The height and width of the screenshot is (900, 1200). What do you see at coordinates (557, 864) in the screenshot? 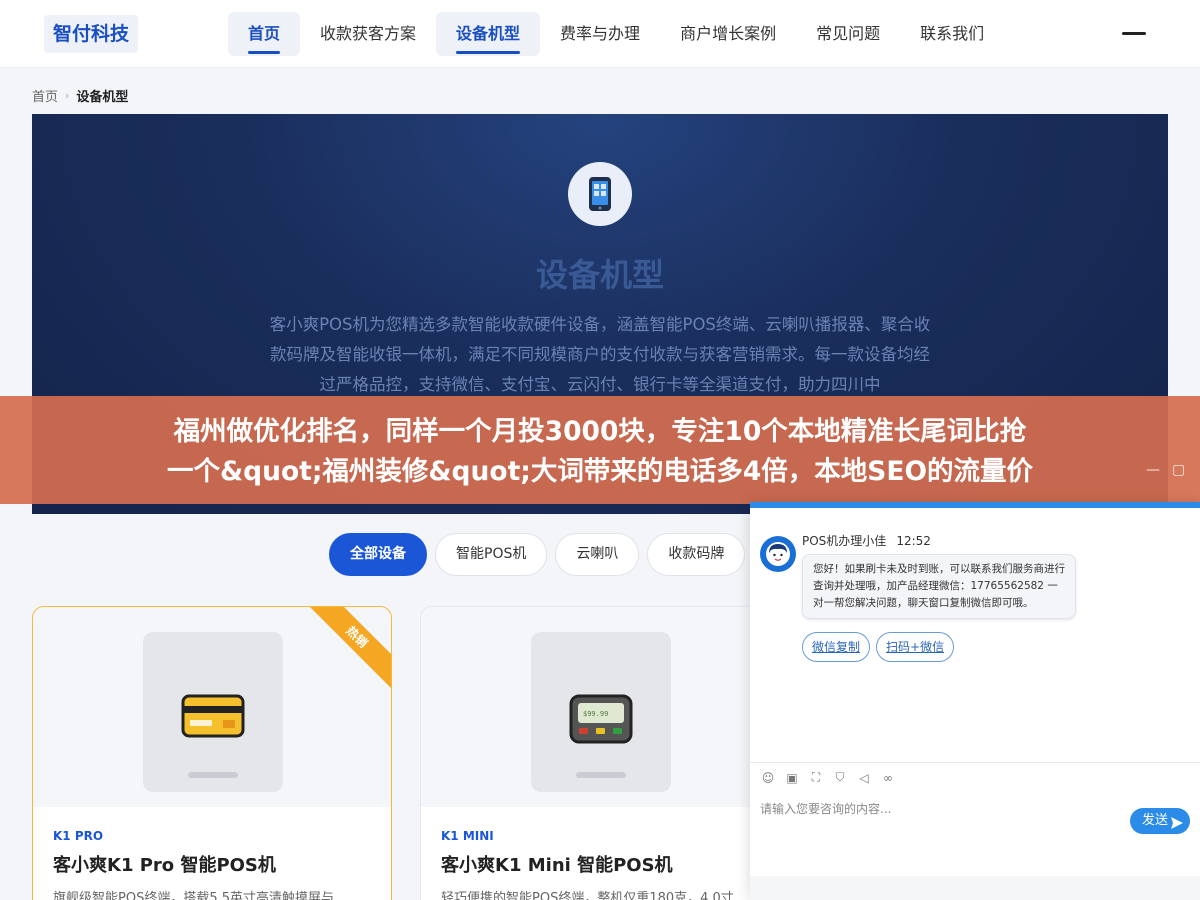
I see `product-name: 客小爽K1 Mini 智能POS机` at bounding box center [557, 864].